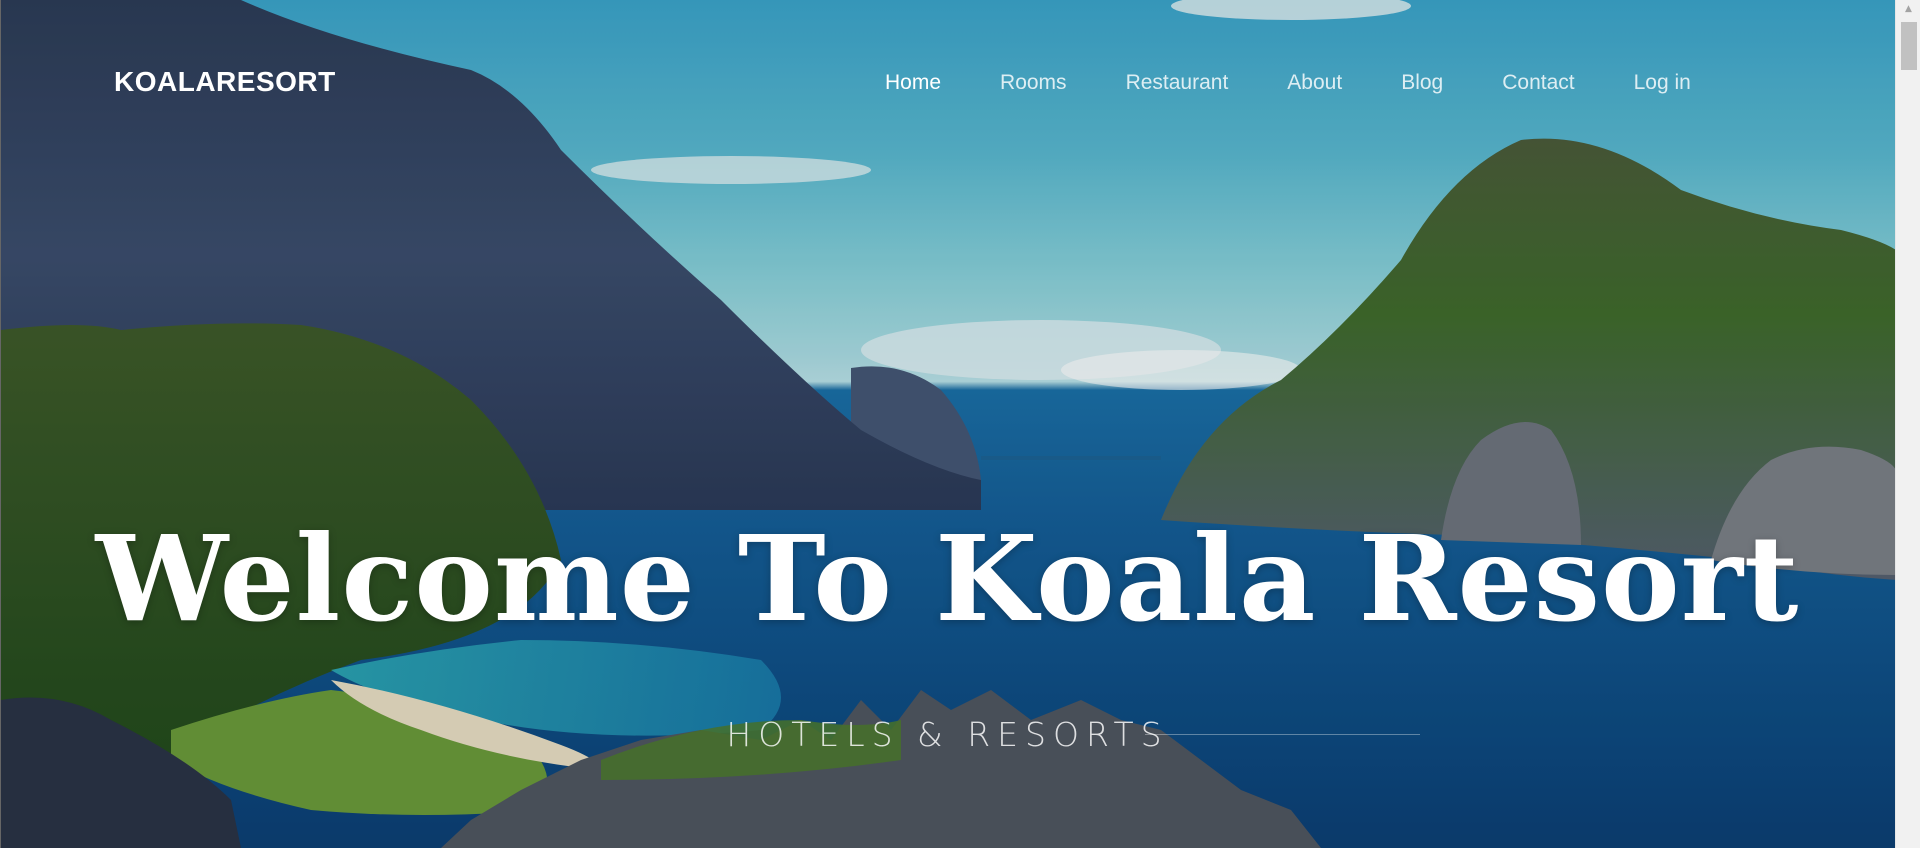  What do you see at coordinates (1907, 424) in the screenshot?
I see `vertical-scrollbar: ▲` at bounding box center [1907, 424].